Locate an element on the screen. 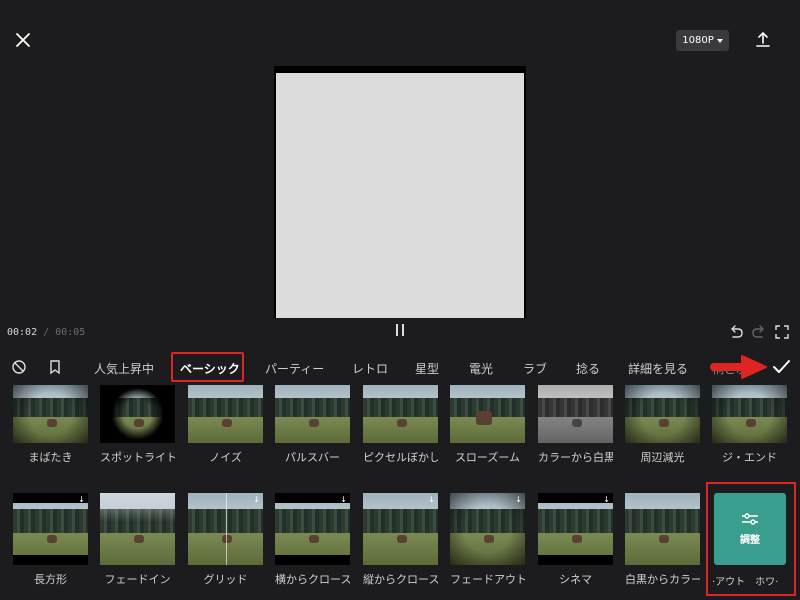 This screenshot has width=800, height=600. adjust-button: 調整 is located at coordinates (750, 529).